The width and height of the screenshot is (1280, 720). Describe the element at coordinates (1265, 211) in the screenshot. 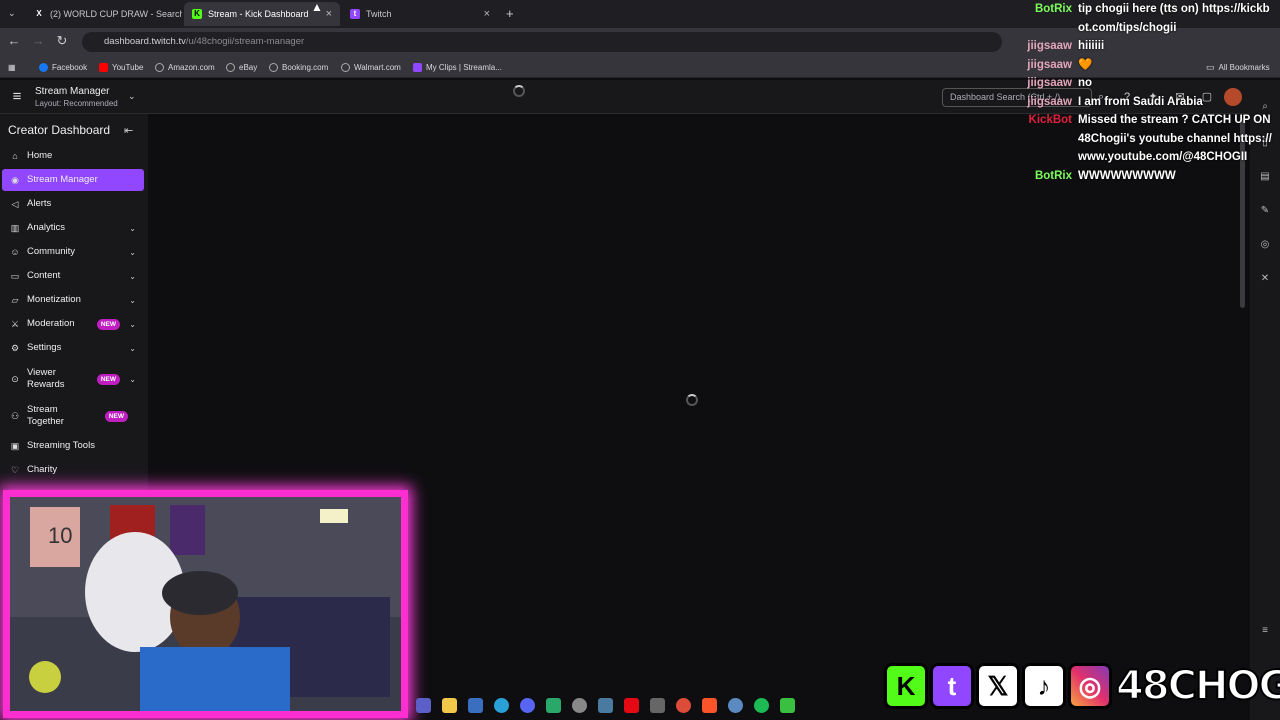

I see `edit-panel-icon: ✎` at that location.